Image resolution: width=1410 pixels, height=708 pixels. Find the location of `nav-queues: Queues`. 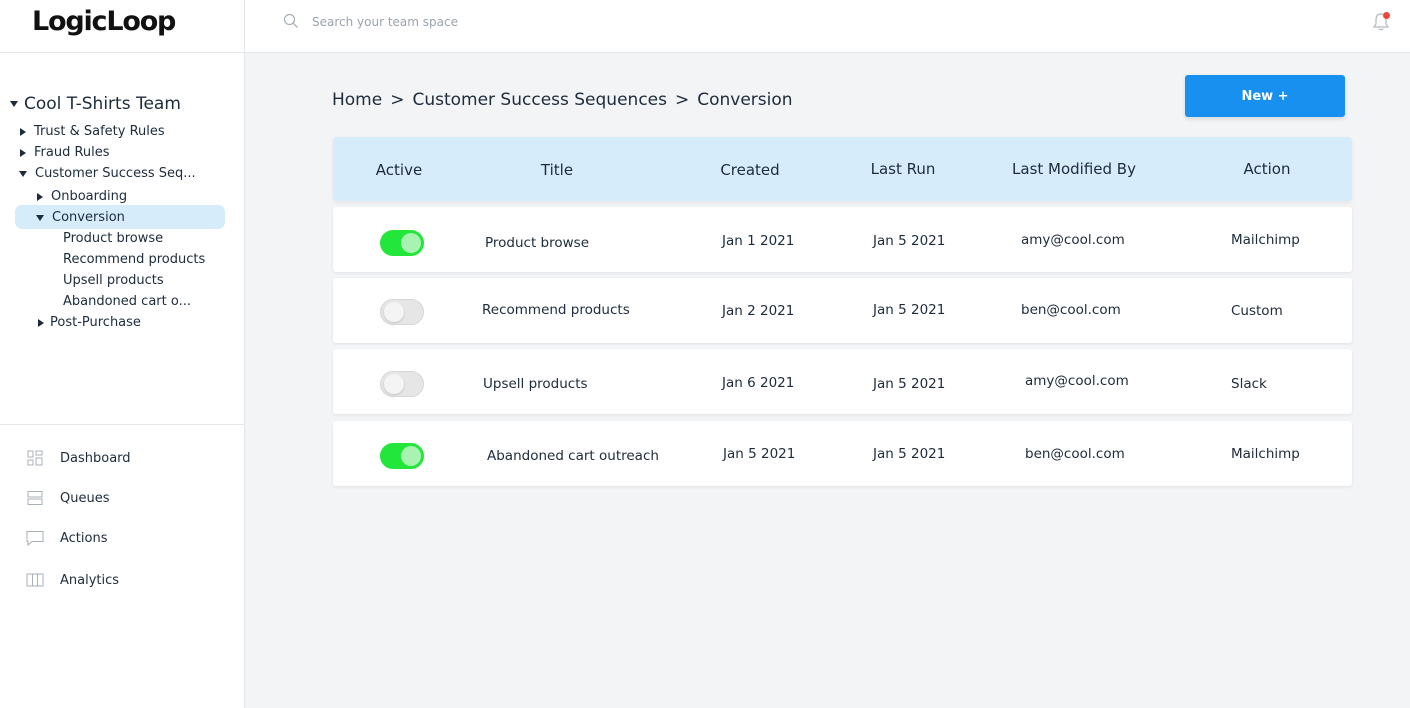

nav-queues: Queues is located at coordinates (67, 498).